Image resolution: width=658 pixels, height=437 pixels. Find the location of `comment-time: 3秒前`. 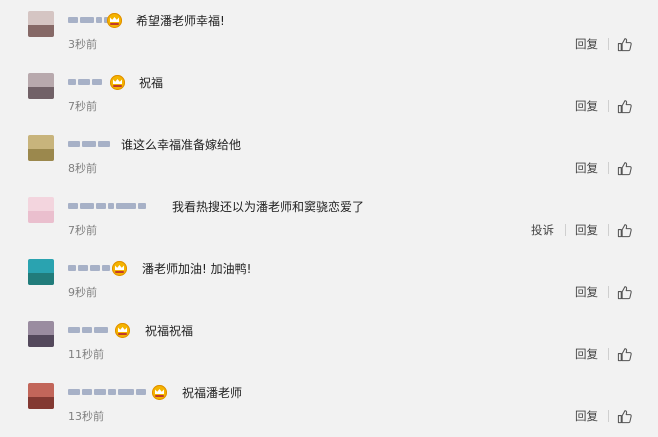

comment-time: 3秒前 is located at coordinates (82, 44).